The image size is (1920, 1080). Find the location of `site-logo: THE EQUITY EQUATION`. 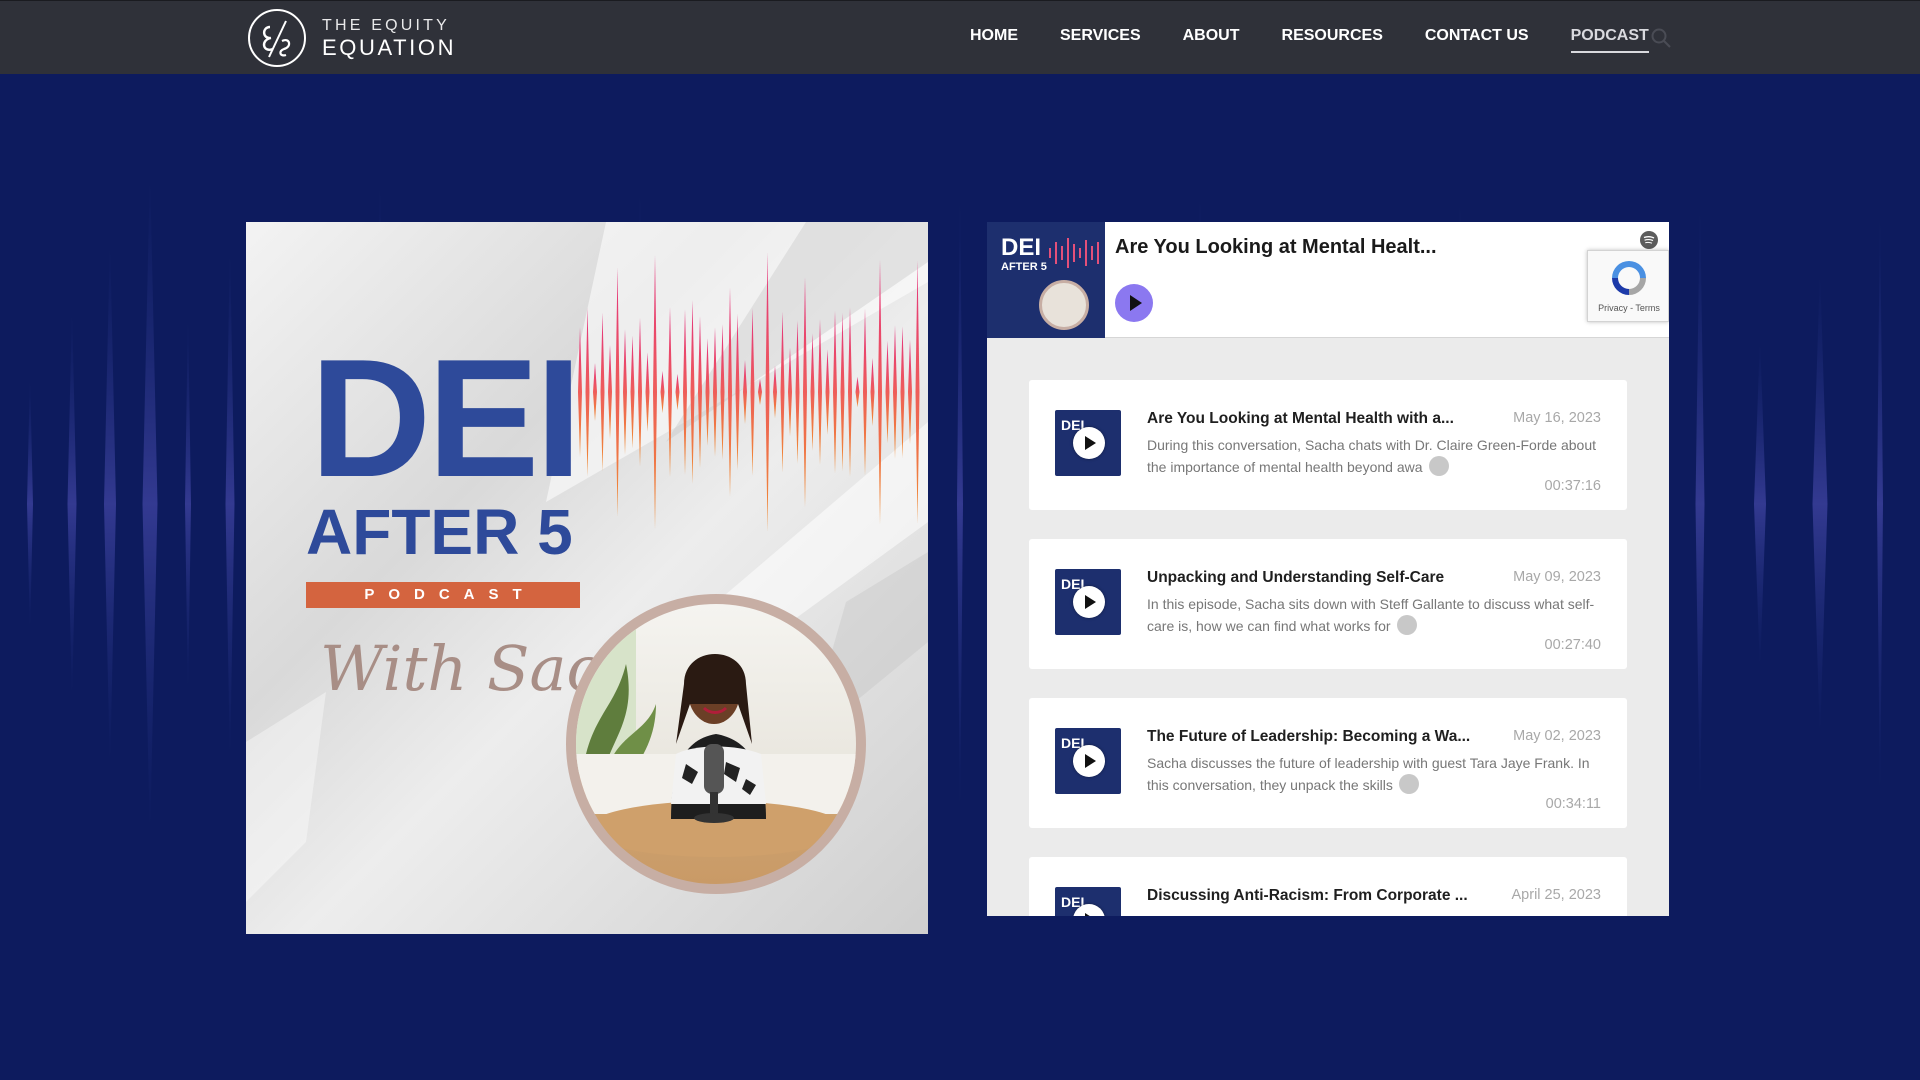

site-logo: THE EQUITY EQUATION is located at coordinates (351, 38).